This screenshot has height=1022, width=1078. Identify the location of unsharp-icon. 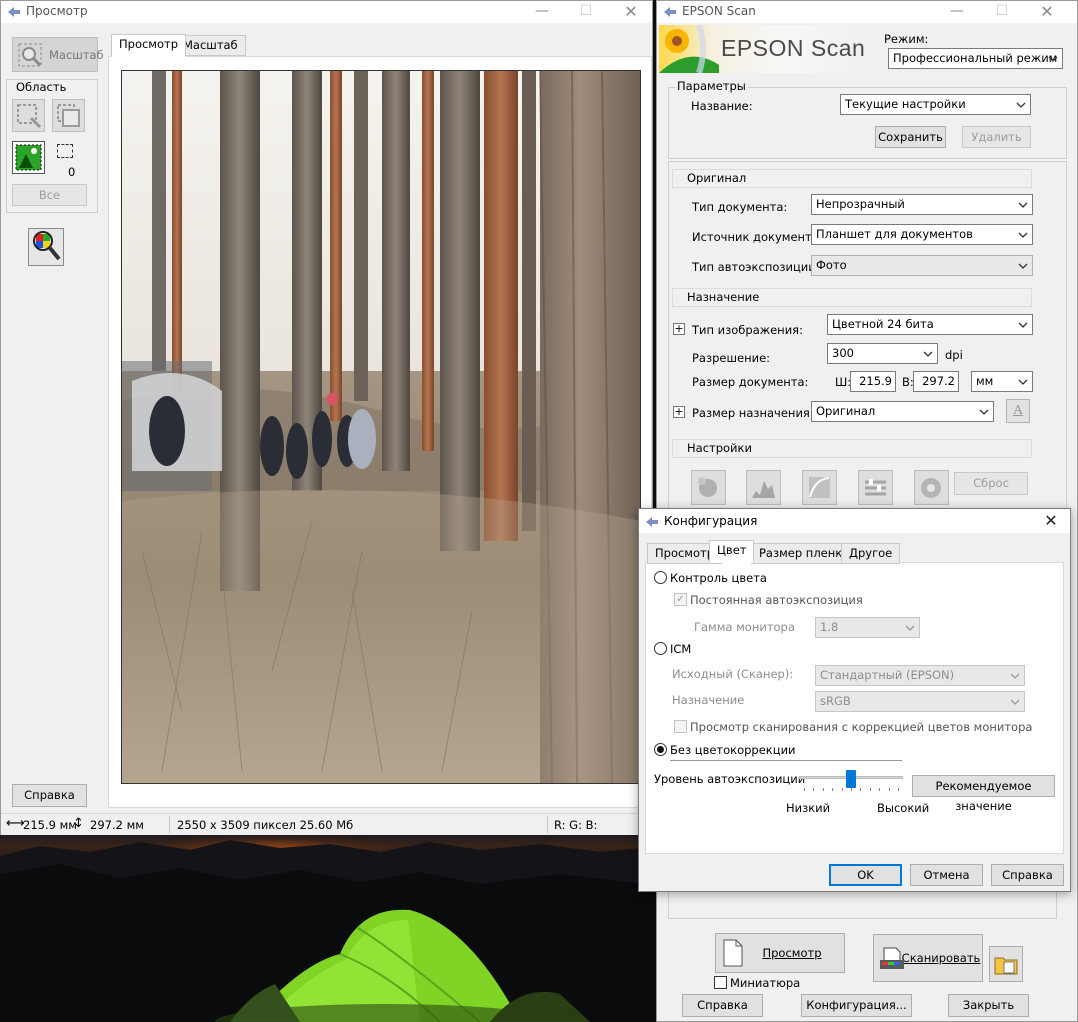
(707, 487).